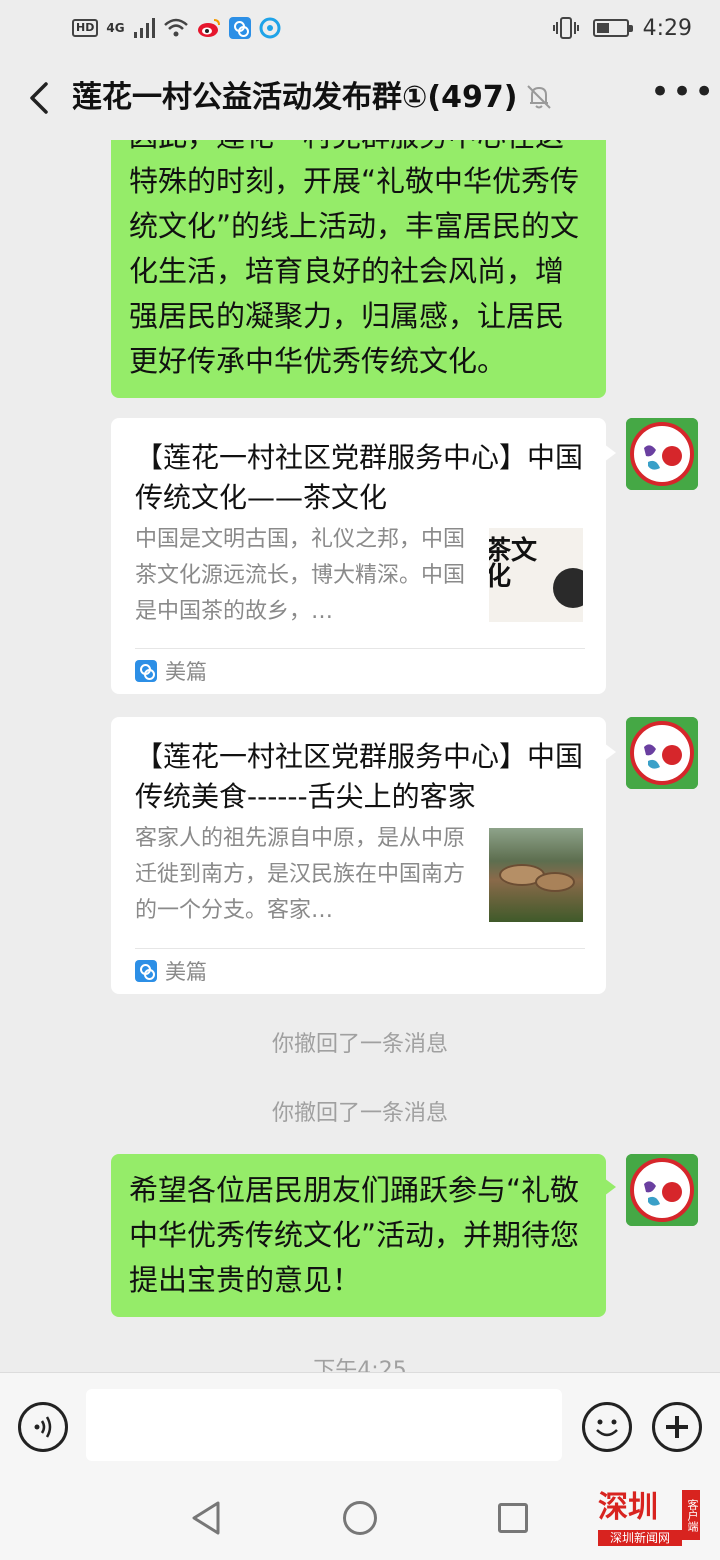  Describe the element at coordinates (206, 1518) in the screenshot. I see `nav-back-icon` at that location.